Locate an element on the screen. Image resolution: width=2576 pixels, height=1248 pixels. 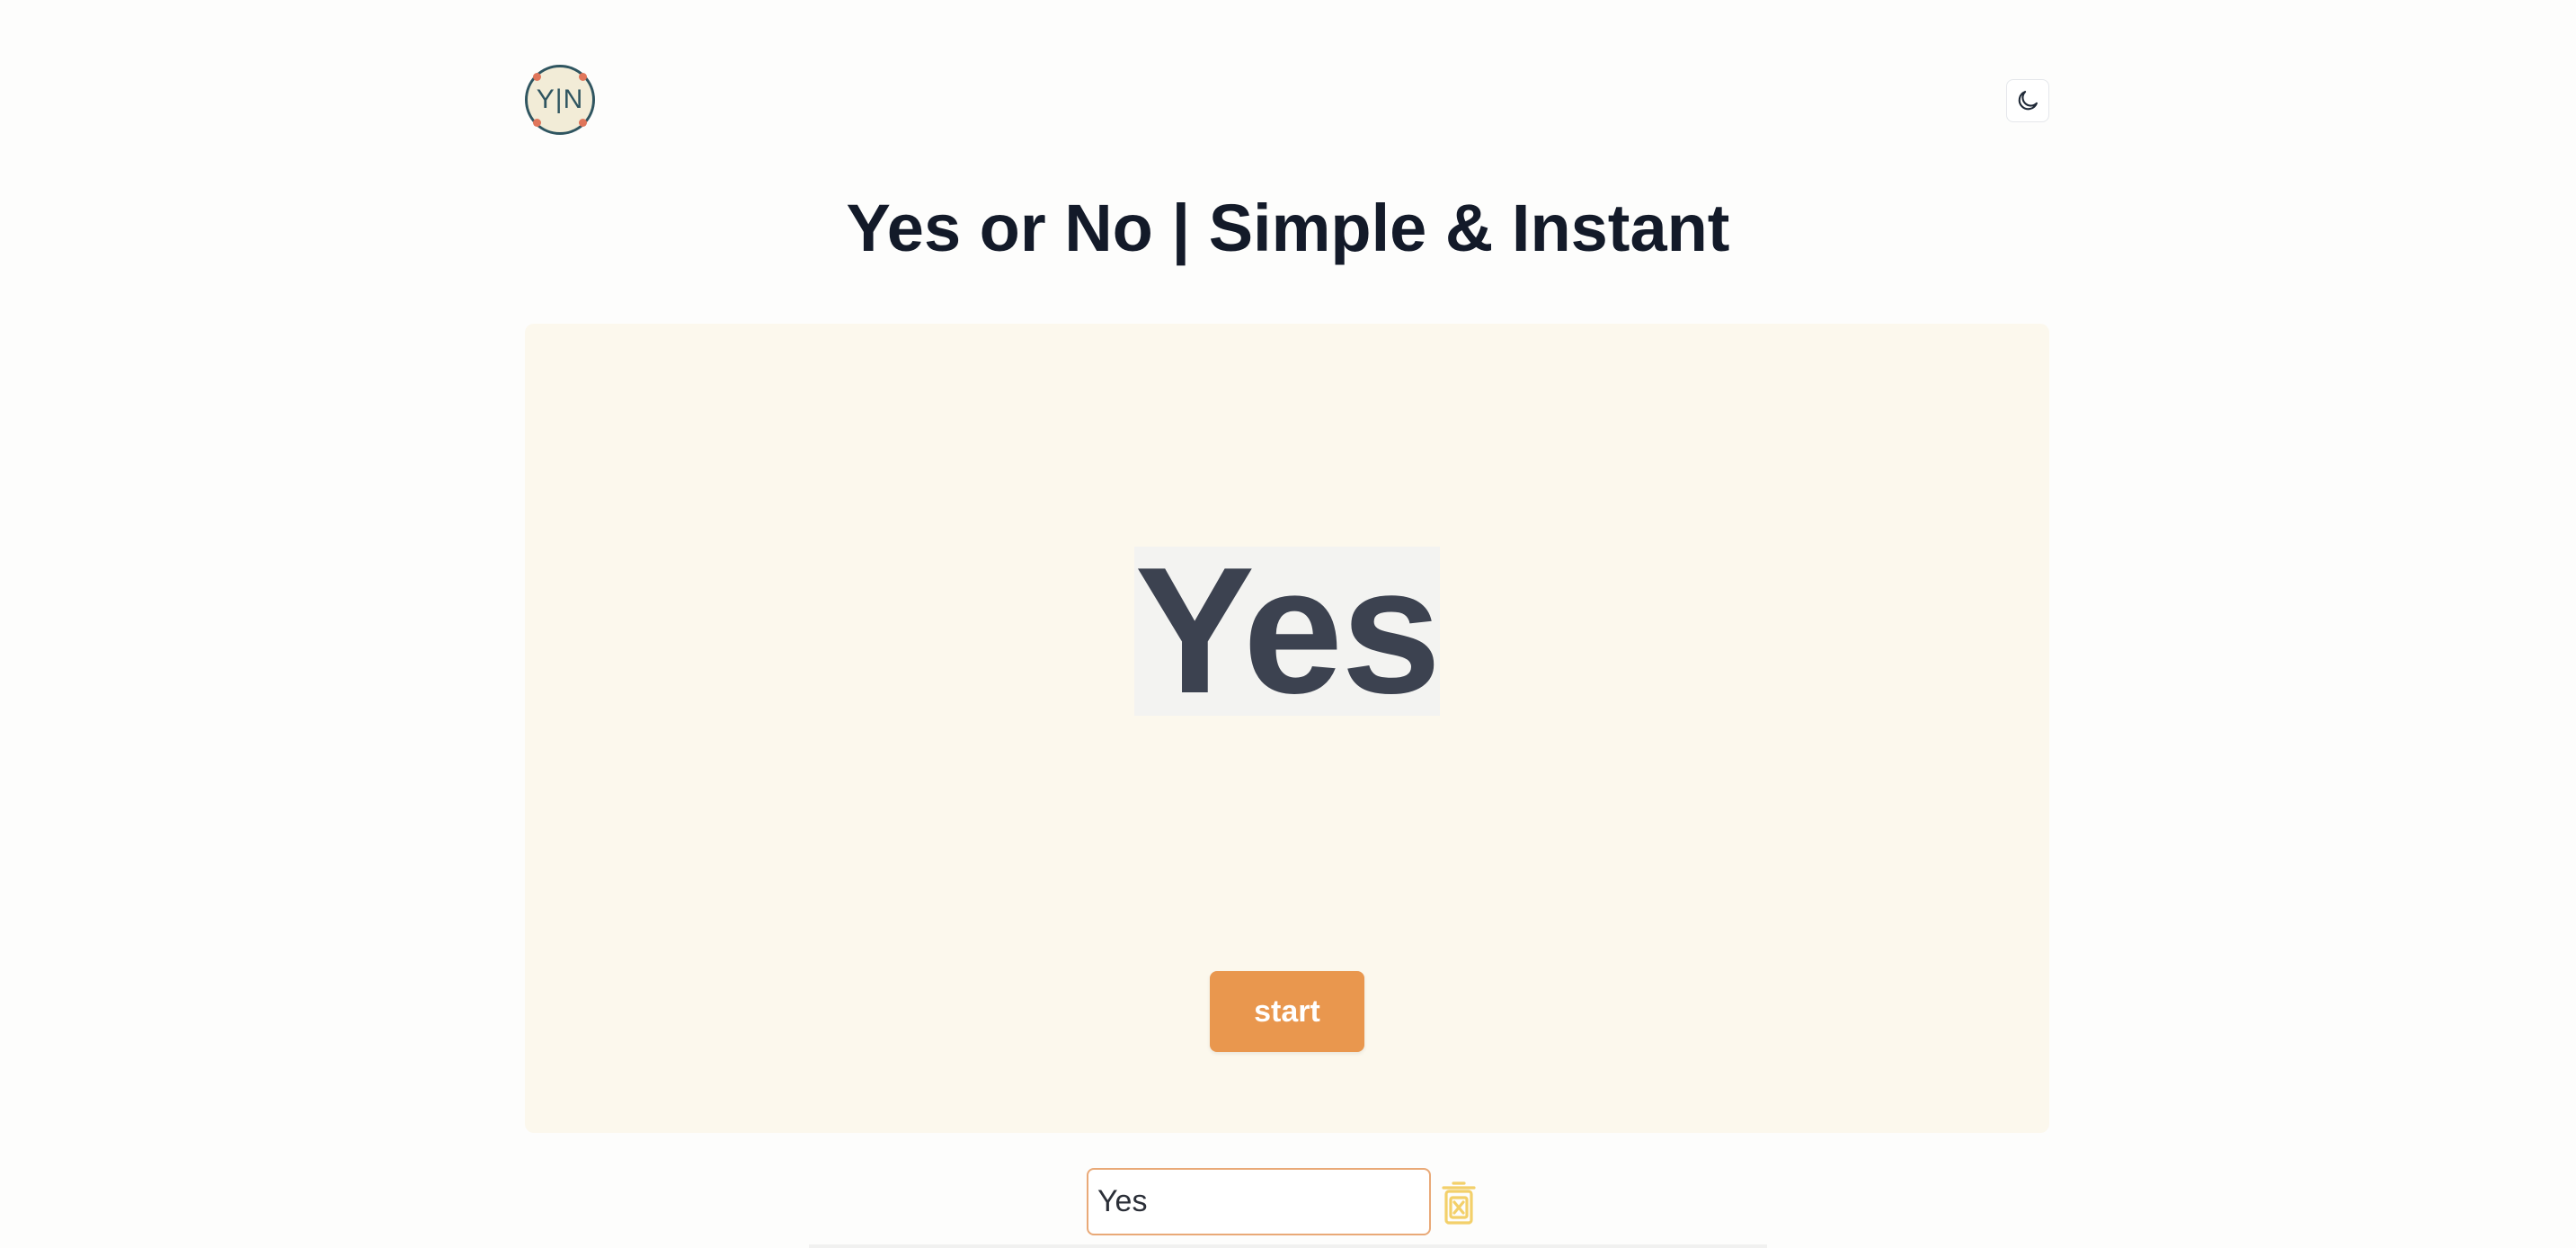
theme-toggle-button is located at coordinates (2027, 100).